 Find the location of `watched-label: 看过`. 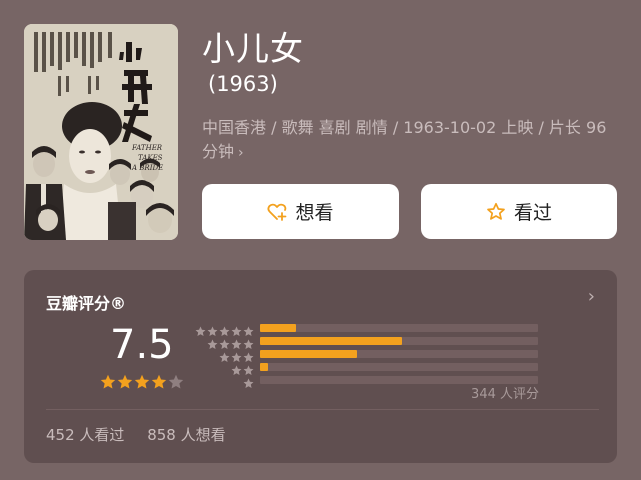

watched-label: 看过 is located at coordinates (532, 213).